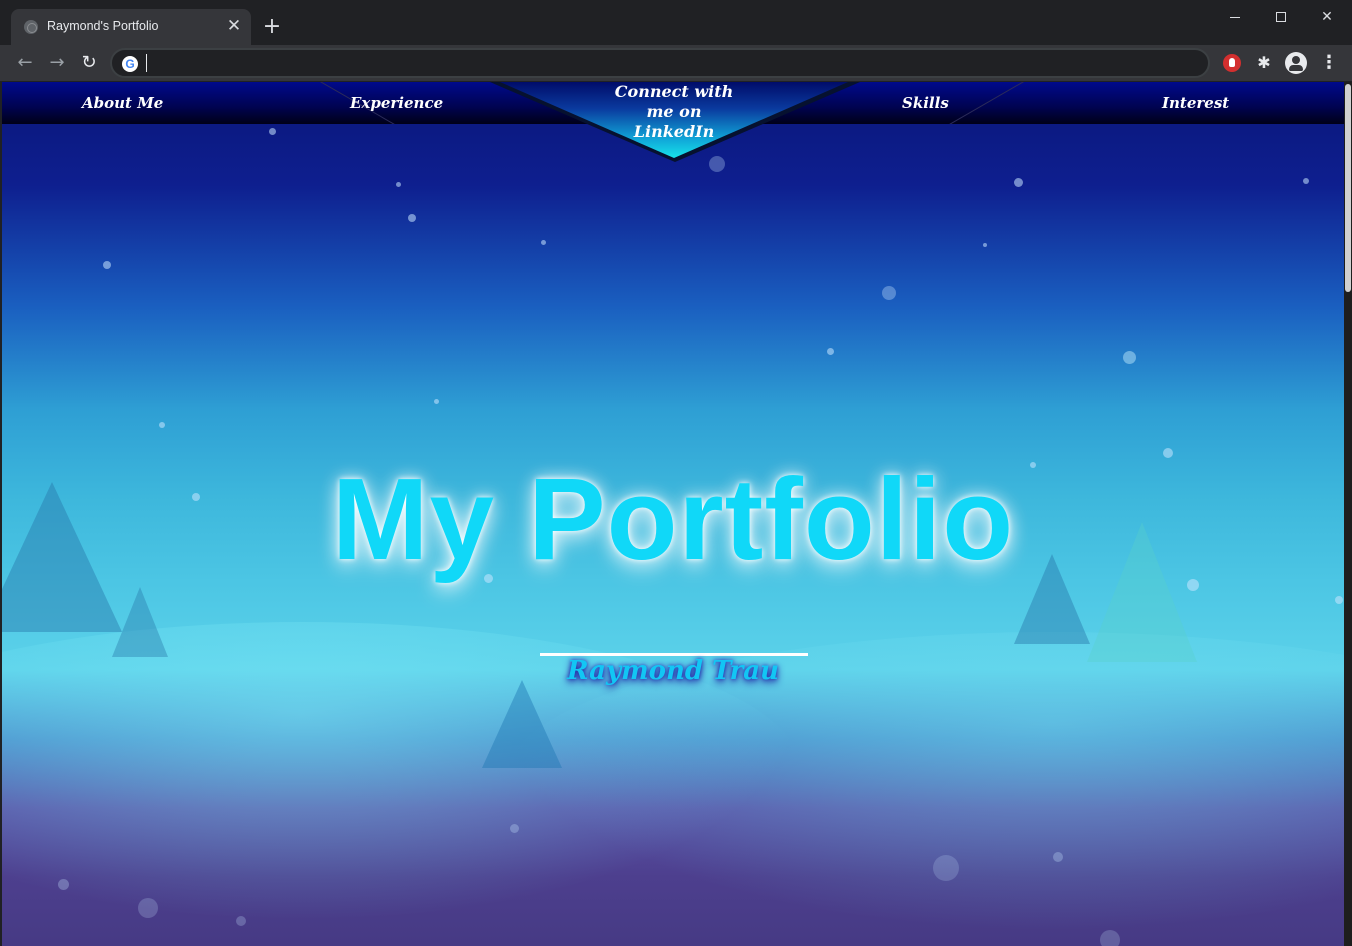 Image resolution: width=1352 pixels, height=946 pixels. I want to click on new-tab-button: +, so click(272, 27).